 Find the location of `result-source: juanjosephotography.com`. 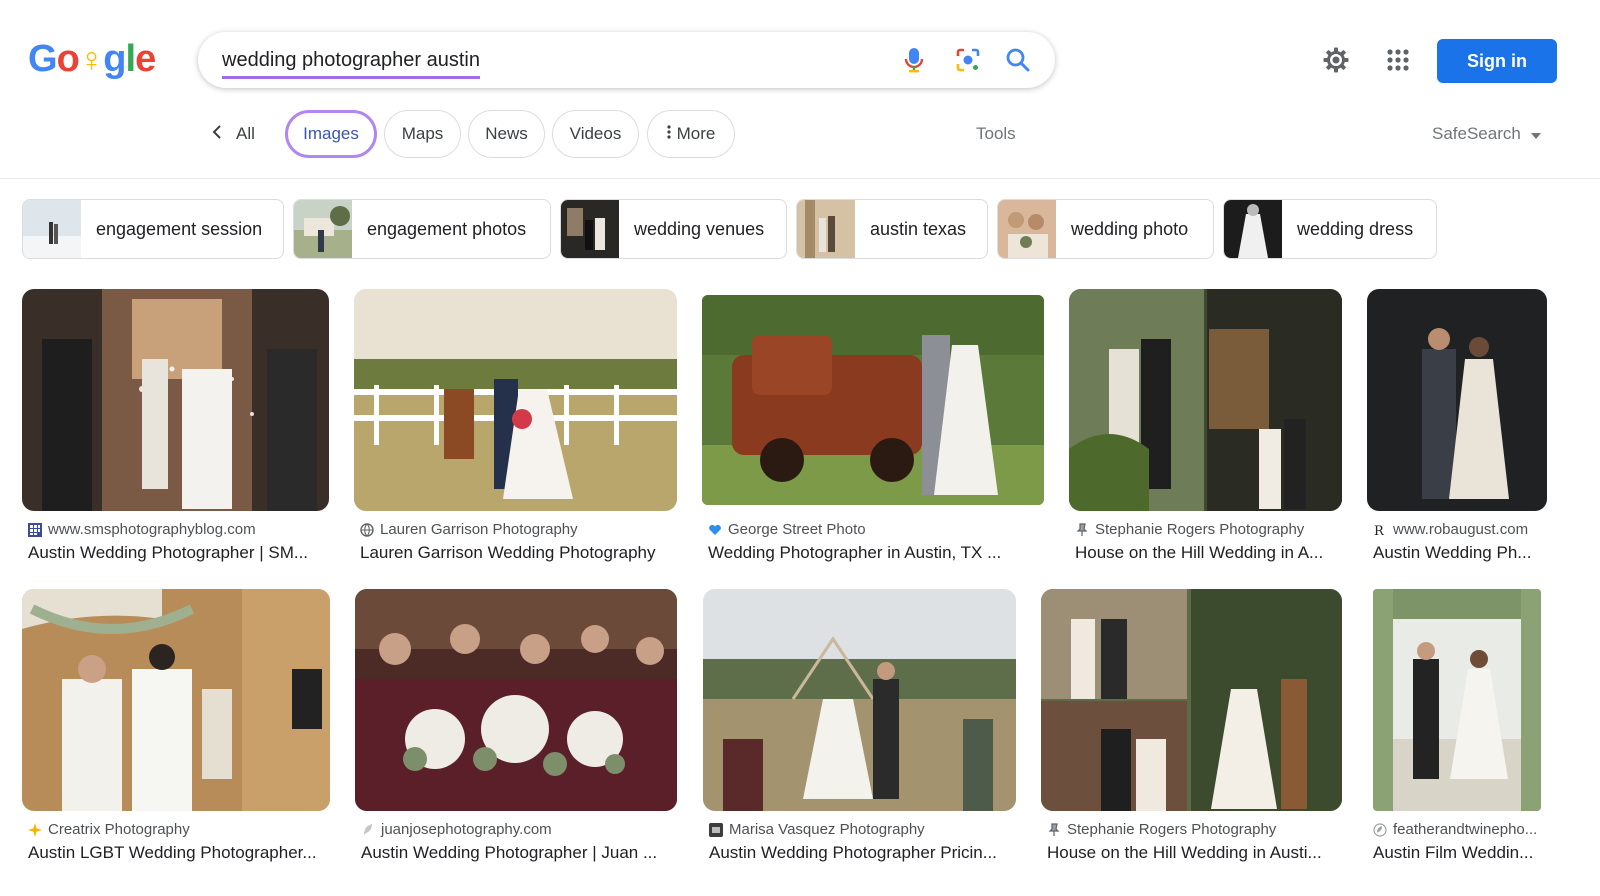

result-source: juanjosephotography.com is located at coordinates (518, 829).